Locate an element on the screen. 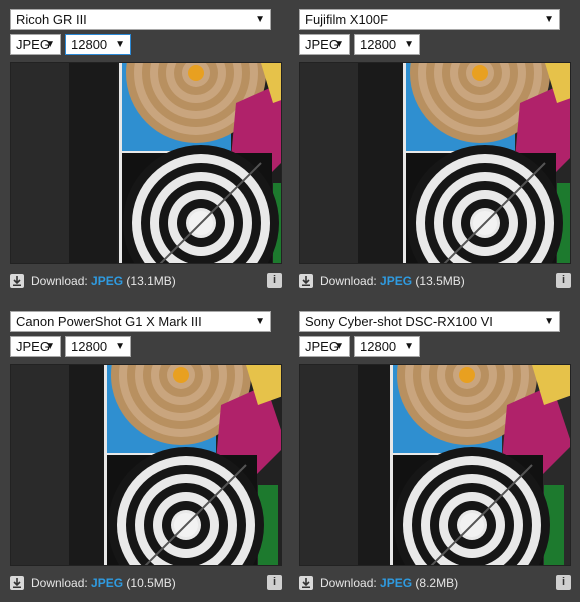 The width and height of the screenshot is (580, 602). camera-select-value: Ricoh GR III is located at coordinates (51, 19).